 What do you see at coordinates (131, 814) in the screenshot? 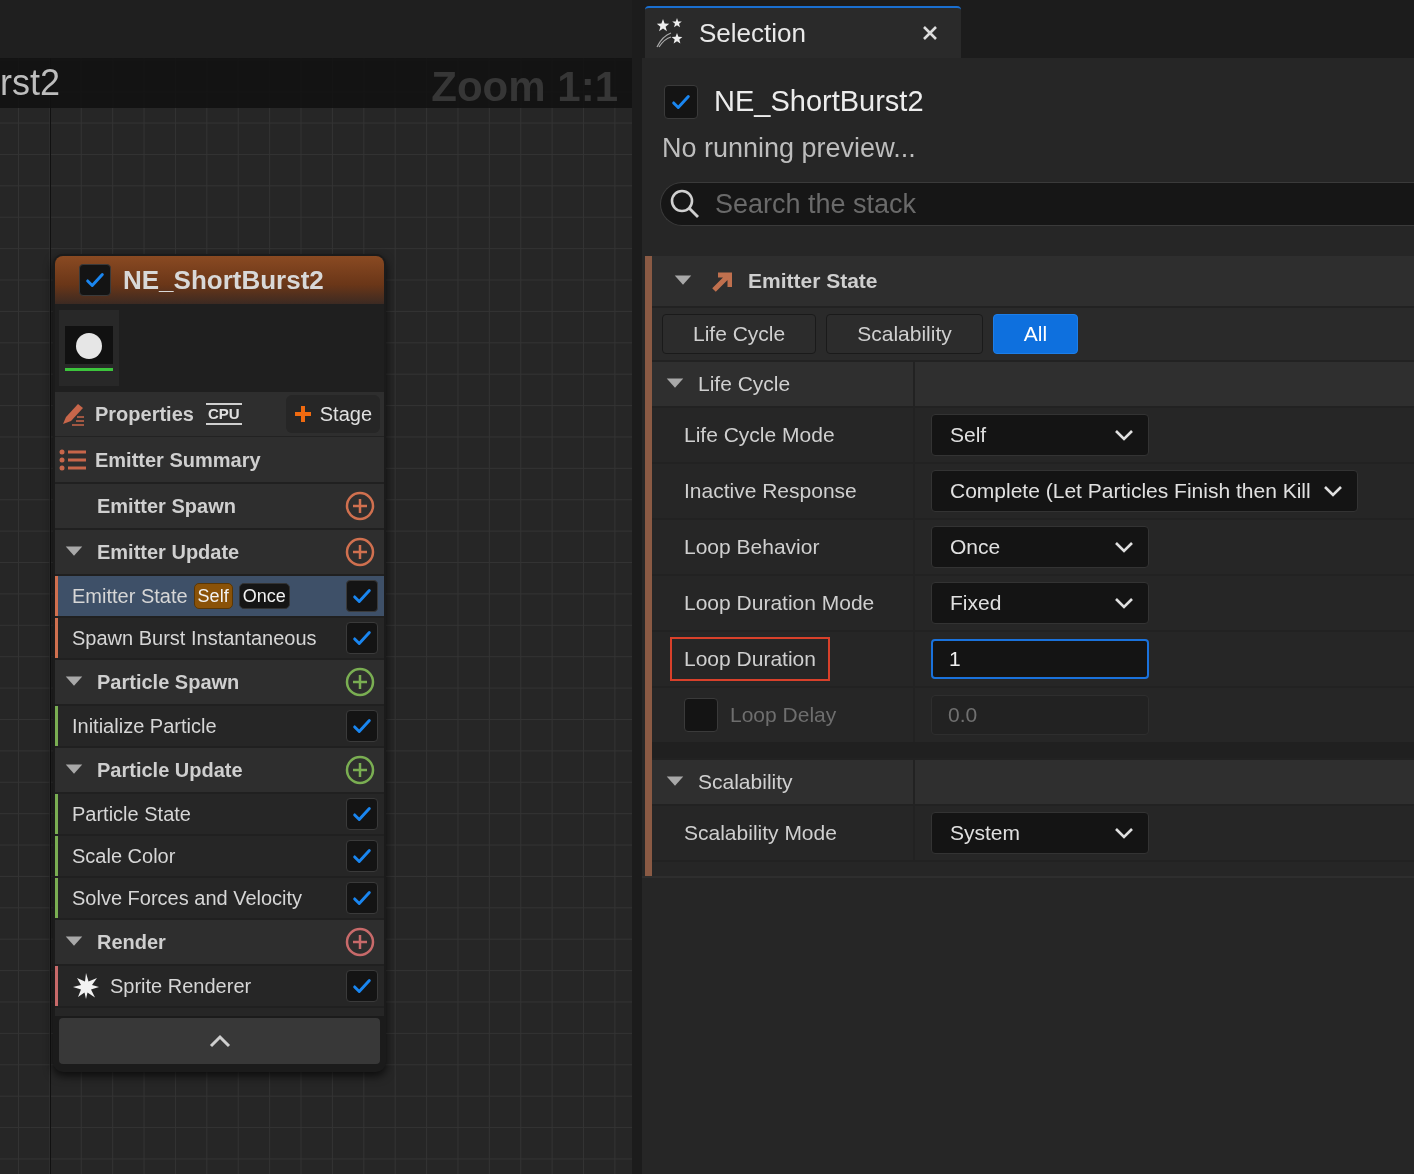
I see `module-label: Particle State` at bounding box center [131, 814].